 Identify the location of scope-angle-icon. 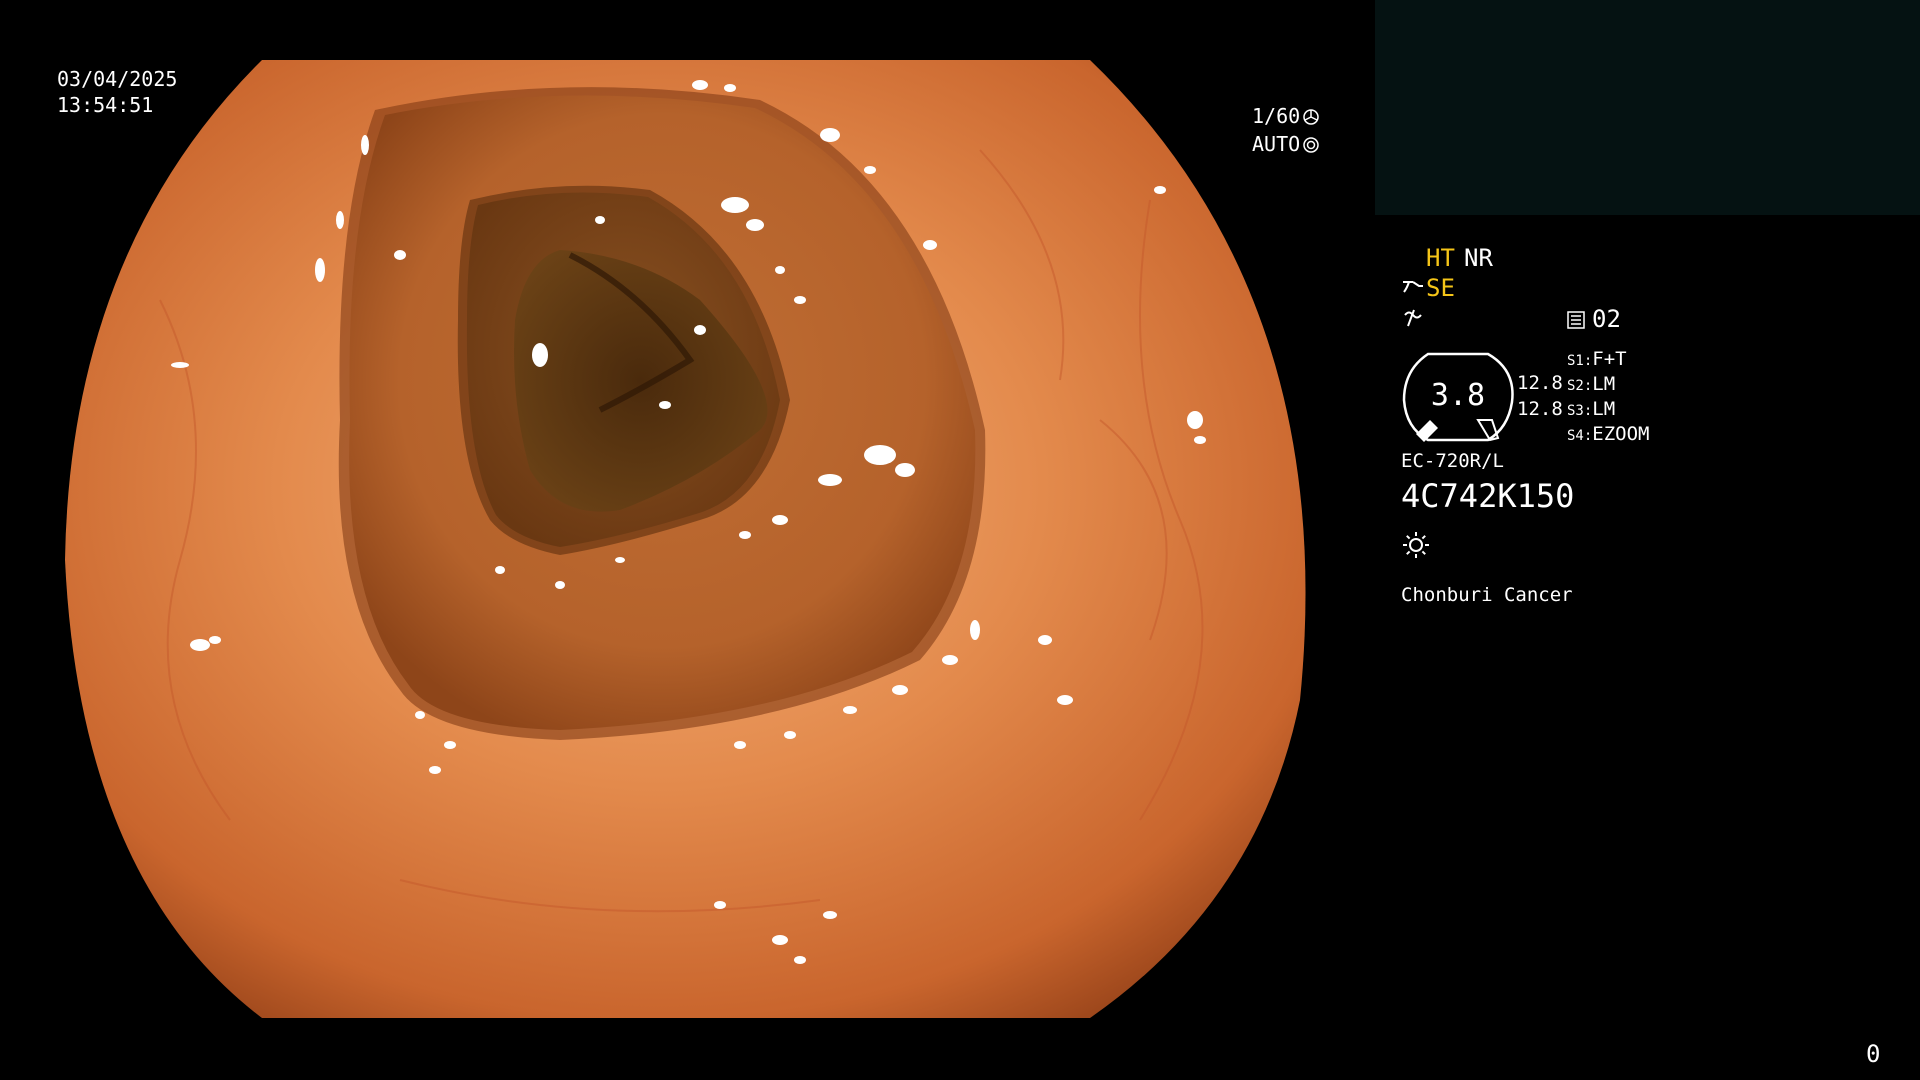
(1413, 287).